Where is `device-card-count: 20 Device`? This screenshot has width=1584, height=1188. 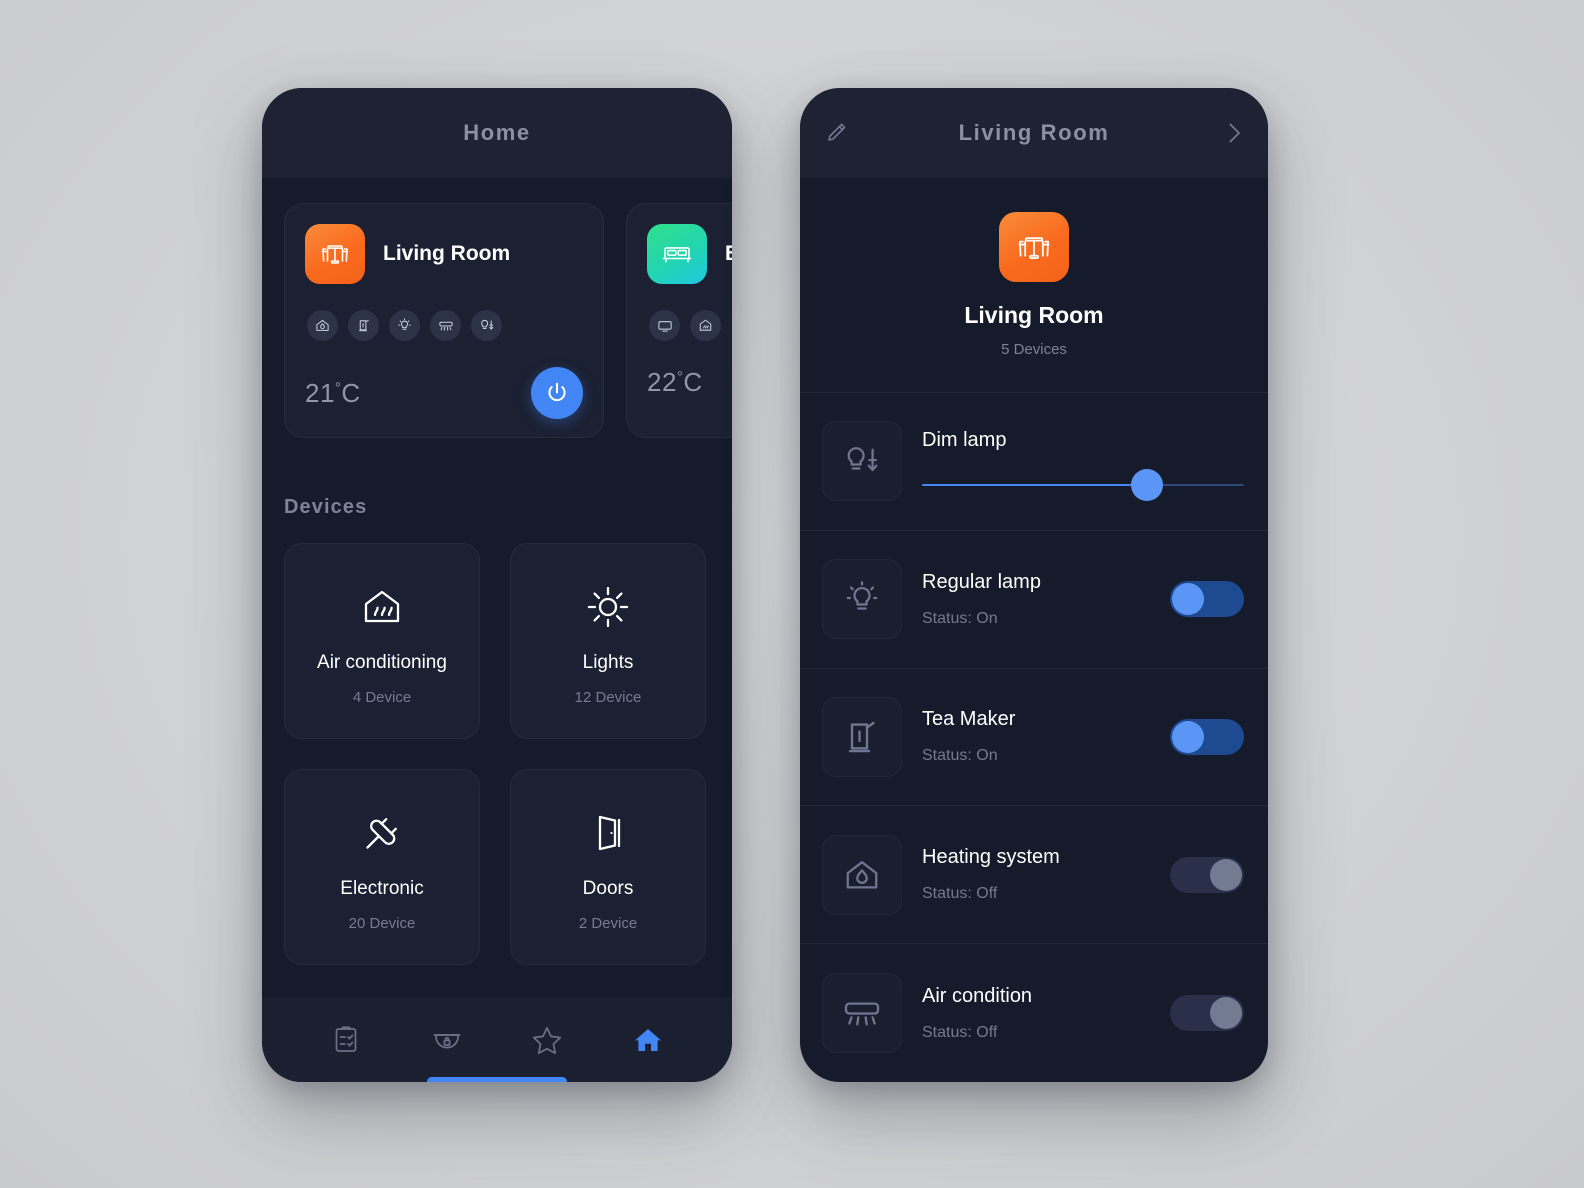 device-card-count: 20 Device is located at coordinates (382, 923).